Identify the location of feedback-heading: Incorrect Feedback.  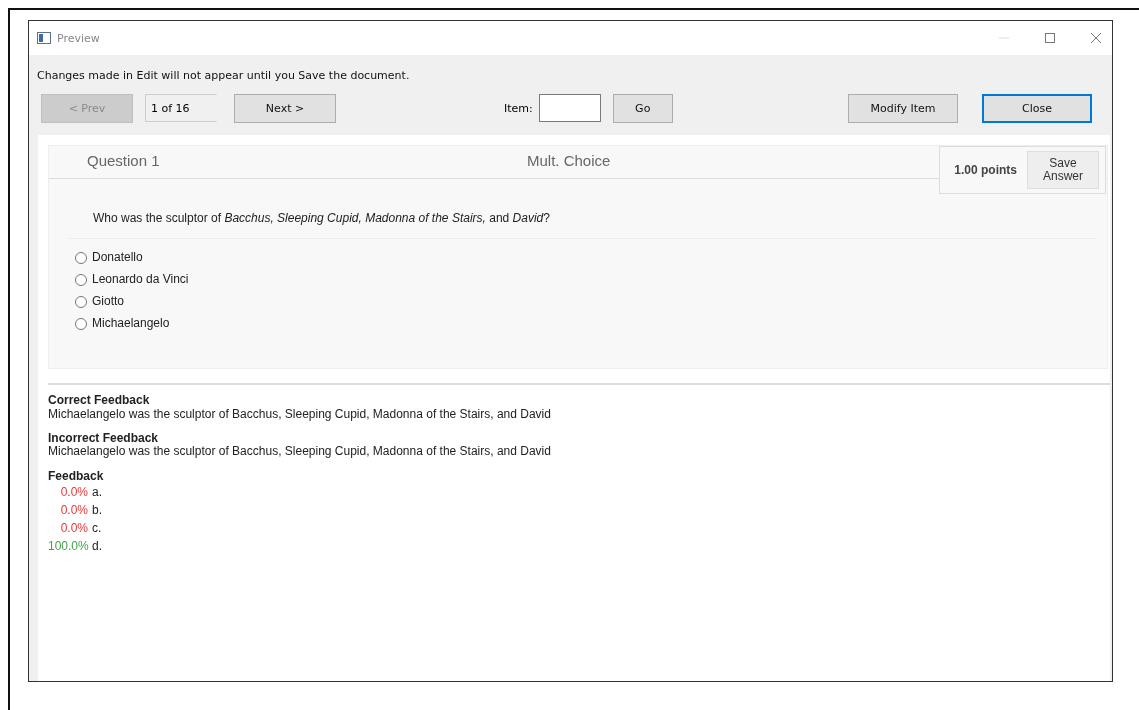
(104, 438).